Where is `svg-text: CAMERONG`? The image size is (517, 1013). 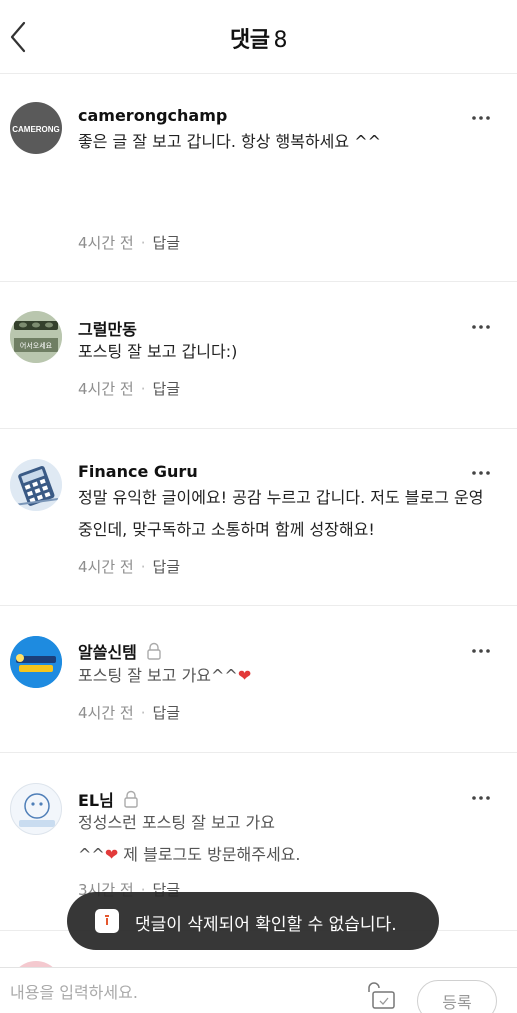
svg-text: CAMERONG is located at coordinates (36, 129).